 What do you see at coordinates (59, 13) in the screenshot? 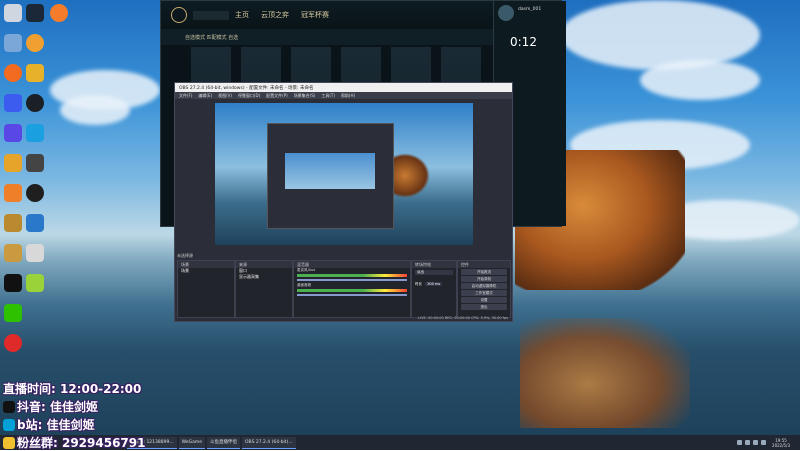
I see `app-orange-icon` at bounding box center [59, 13].